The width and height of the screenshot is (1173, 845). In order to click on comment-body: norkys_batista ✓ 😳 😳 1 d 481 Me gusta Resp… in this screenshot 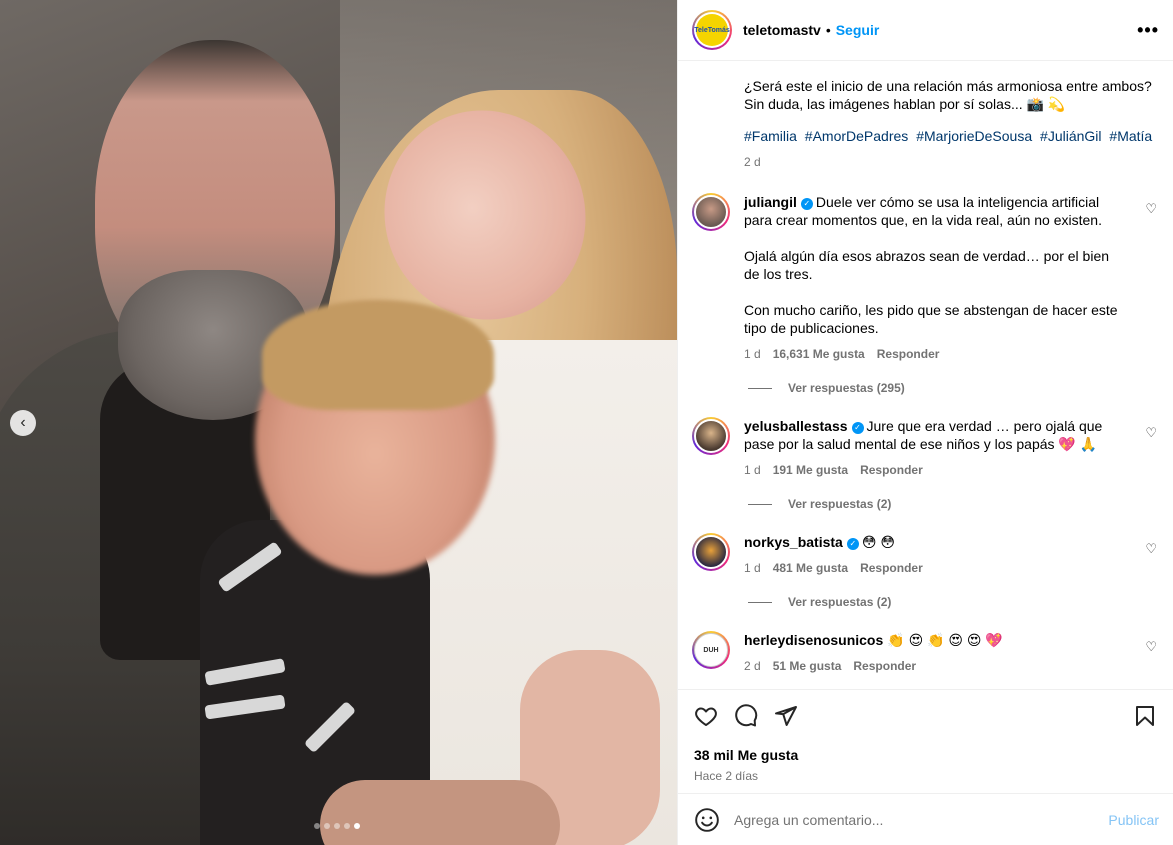, I will do `click(934, 555)`.